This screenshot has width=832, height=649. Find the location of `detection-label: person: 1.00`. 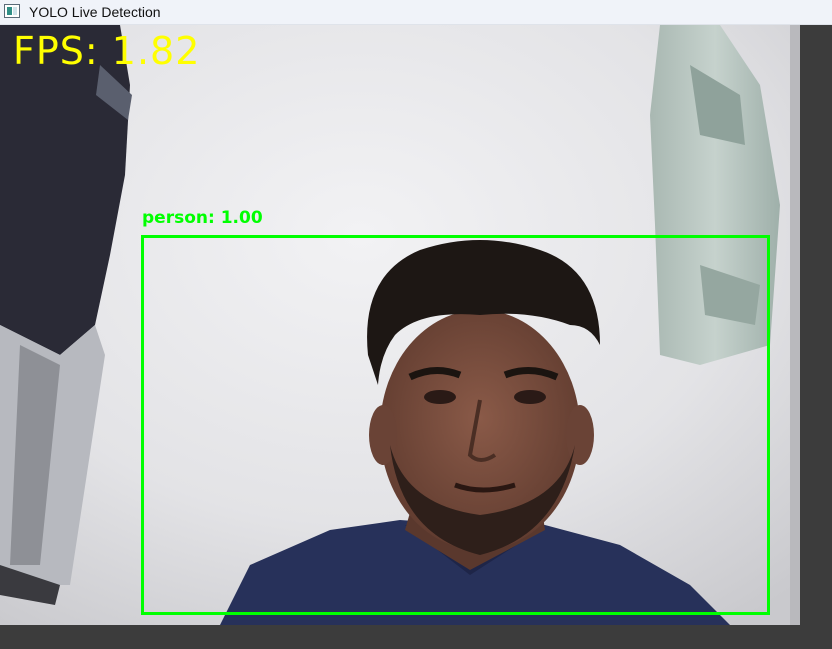

detection-label: person: 1.00 is located at coordinates (202, 218).